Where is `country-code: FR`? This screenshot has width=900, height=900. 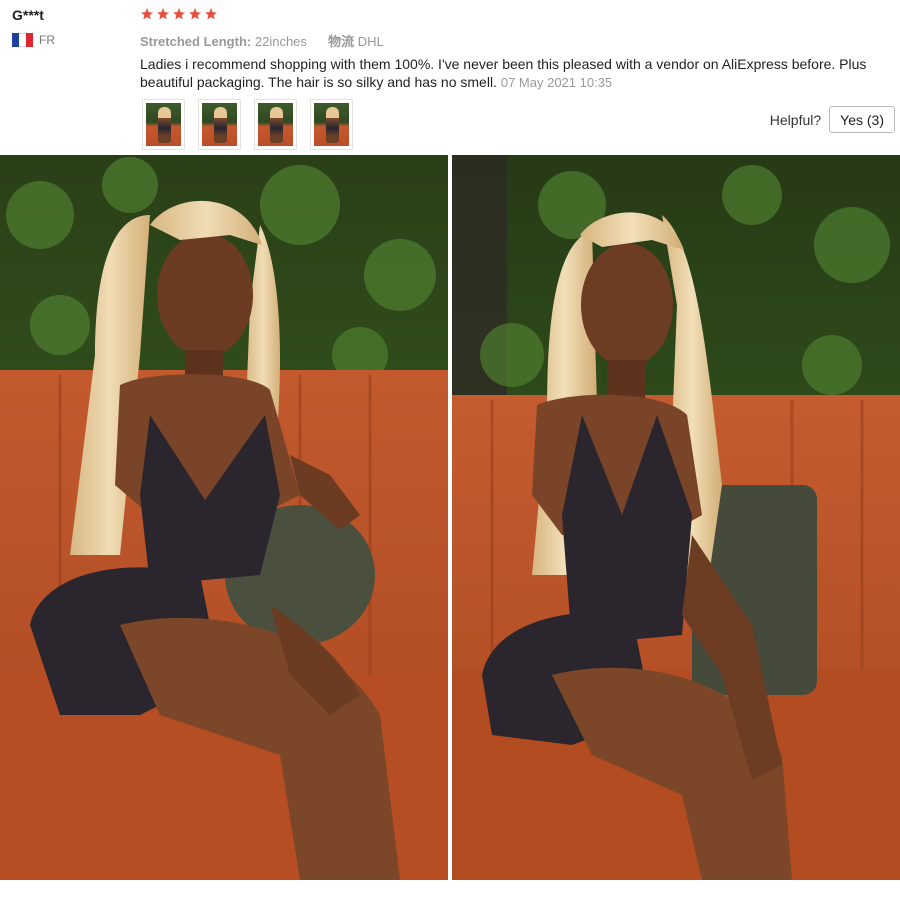 country-code: FR is located at coordinates (47, 40).